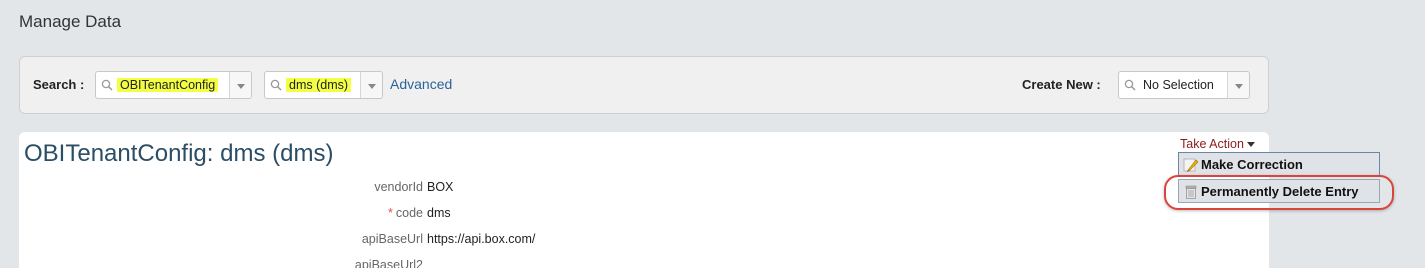  I want to click on advanced-search-link: Advanced, so click(421, 84).